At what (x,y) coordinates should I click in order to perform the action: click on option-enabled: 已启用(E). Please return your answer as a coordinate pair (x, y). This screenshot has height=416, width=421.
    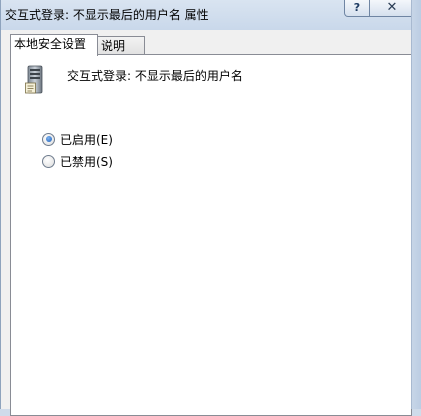
    Looking at the image, I should click on (77, 139).